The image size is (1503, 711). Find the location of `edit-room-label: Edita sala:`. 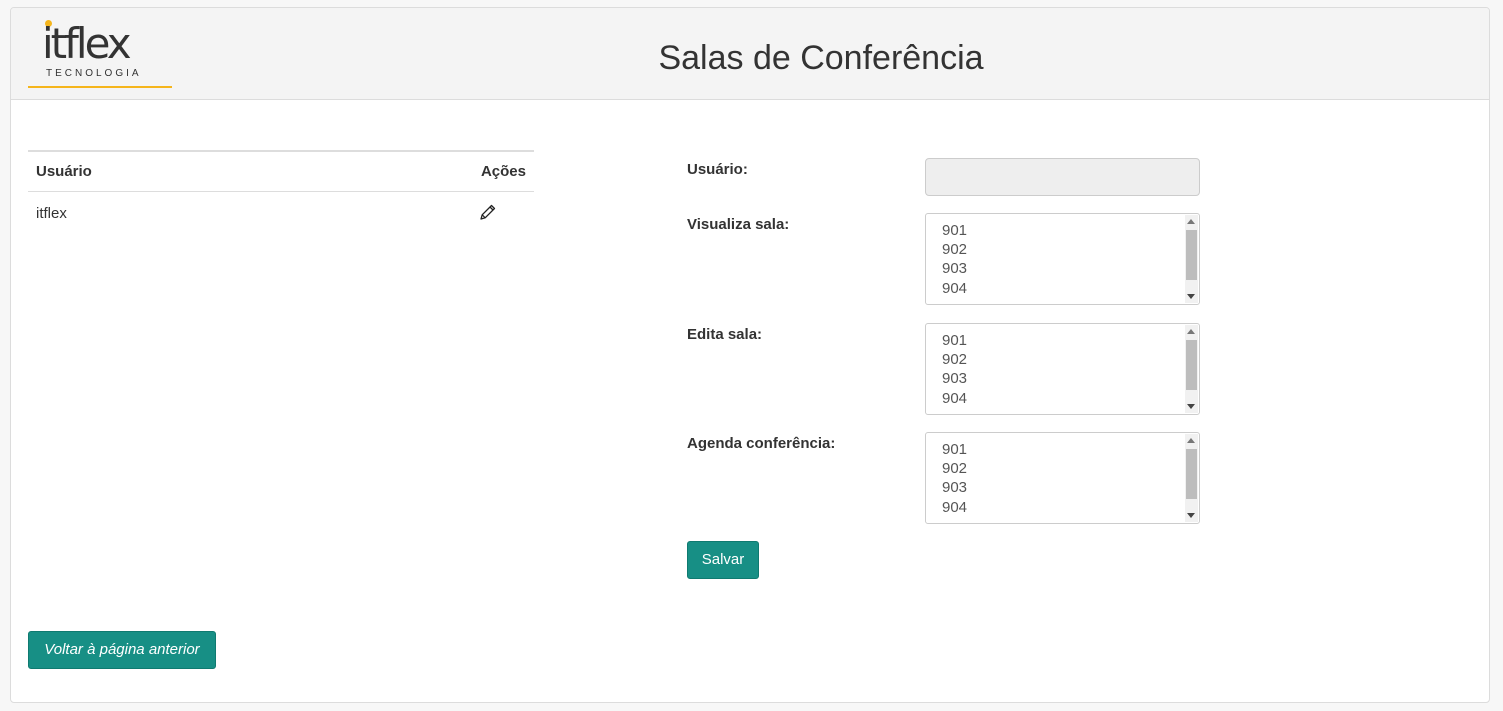

edit-room-label: Edita sala: is located at coordinates (725, 334).